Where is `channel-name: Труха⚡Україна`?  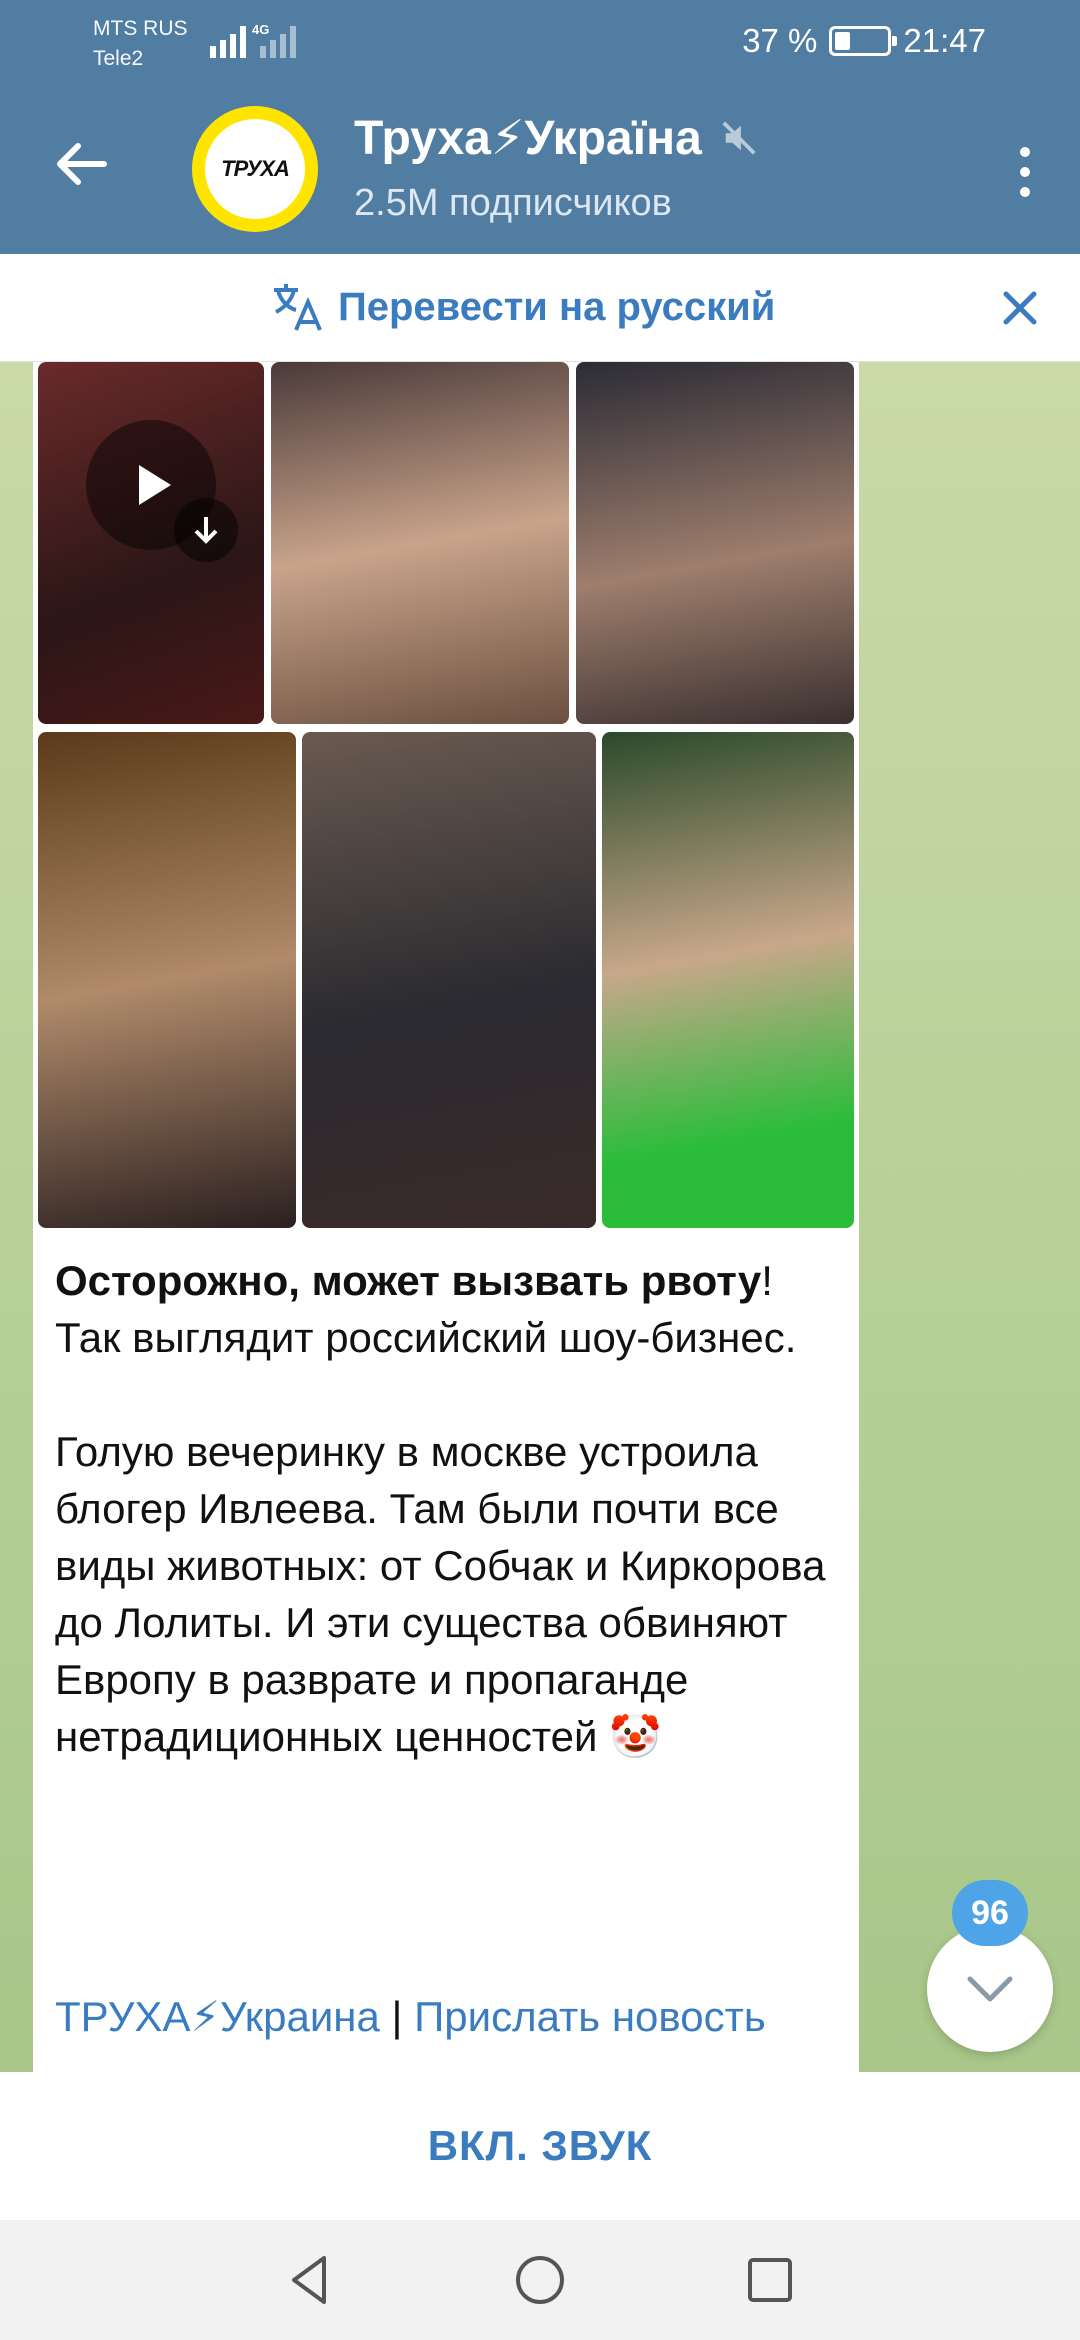
channel-name: Труха⚡Україна is located at coordinates (528, 138).